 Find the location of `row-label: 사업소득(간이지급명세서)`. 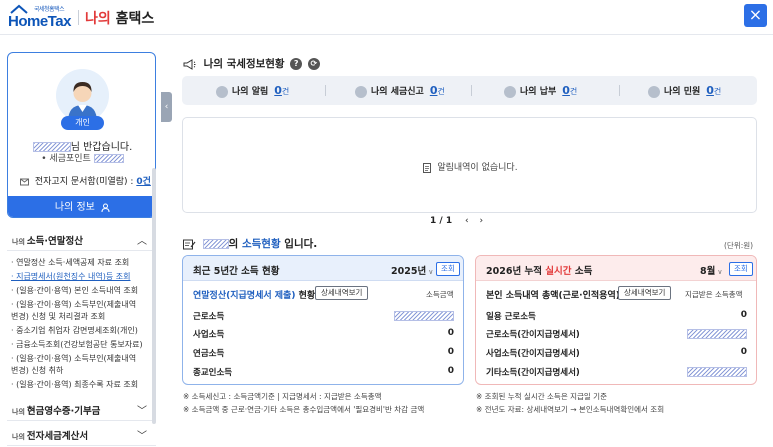

row-label: 사업소득(간이지급명세서) is located at coordinates (533, 354).